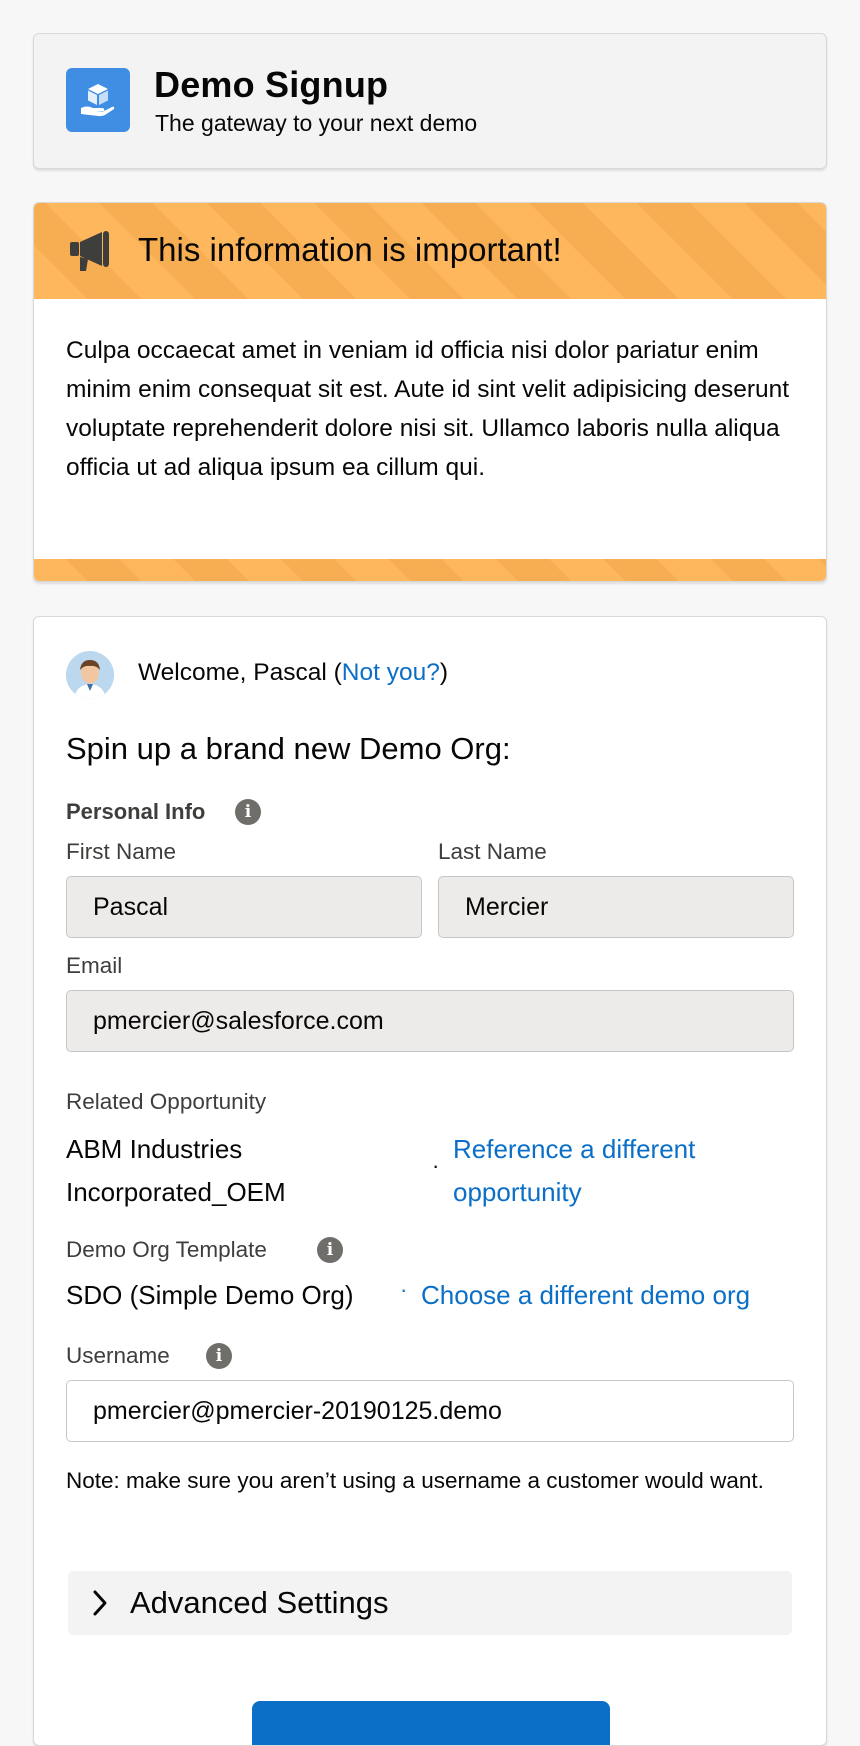  What do you see at coordinates (219, 1356) in the screenshot?
I see `username-info-icon: i` at bounding box center [219, 1356].